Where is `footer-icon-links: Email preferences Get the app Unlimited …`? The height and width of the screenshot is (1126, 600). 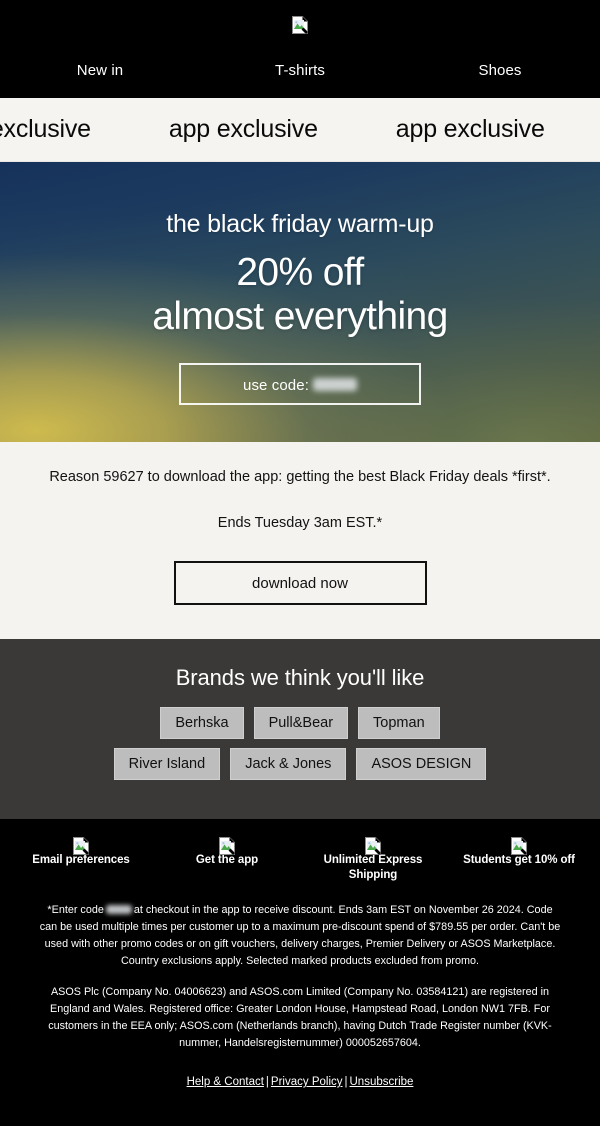
footer-icon-links: Email preferences Get the app Unlimited … is located at coordinates (300, 861).